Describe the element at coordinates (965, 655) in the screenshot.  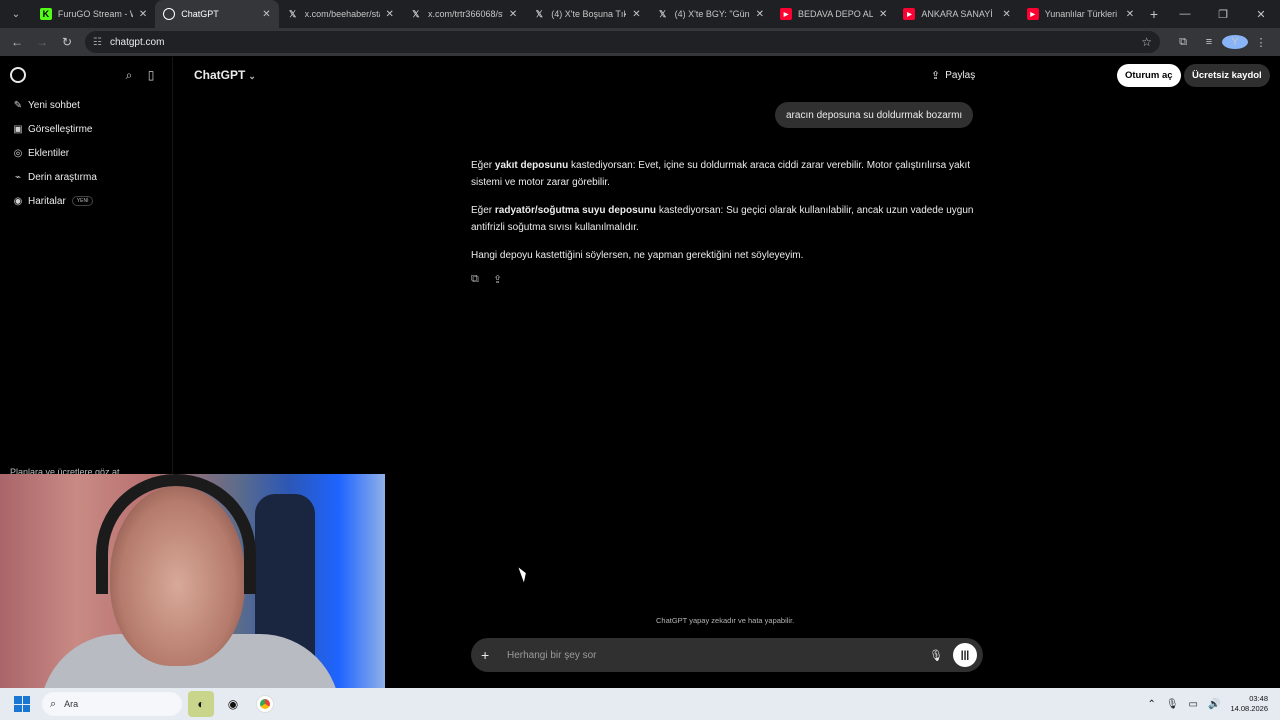
I see `voice-mode-button: |||` at that location.